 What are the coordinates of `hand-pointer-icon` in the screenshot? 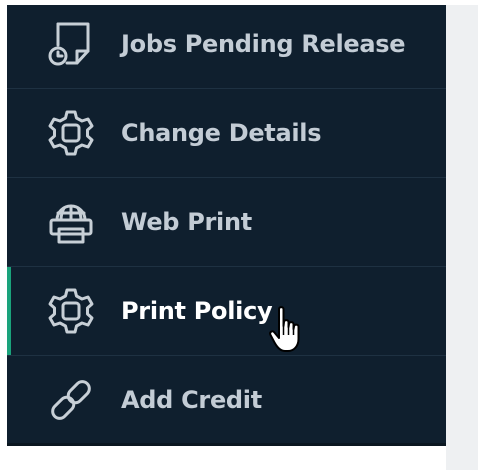 It's located at (288, 330).